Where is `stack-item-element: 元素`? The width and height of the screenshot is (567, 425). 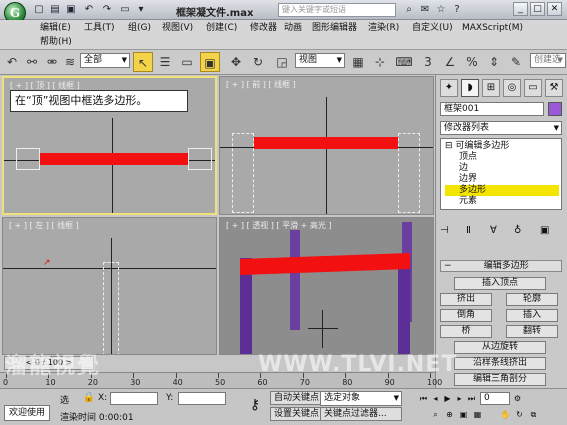 stack-item-element: 元素 is located at coordinates (468, 201).